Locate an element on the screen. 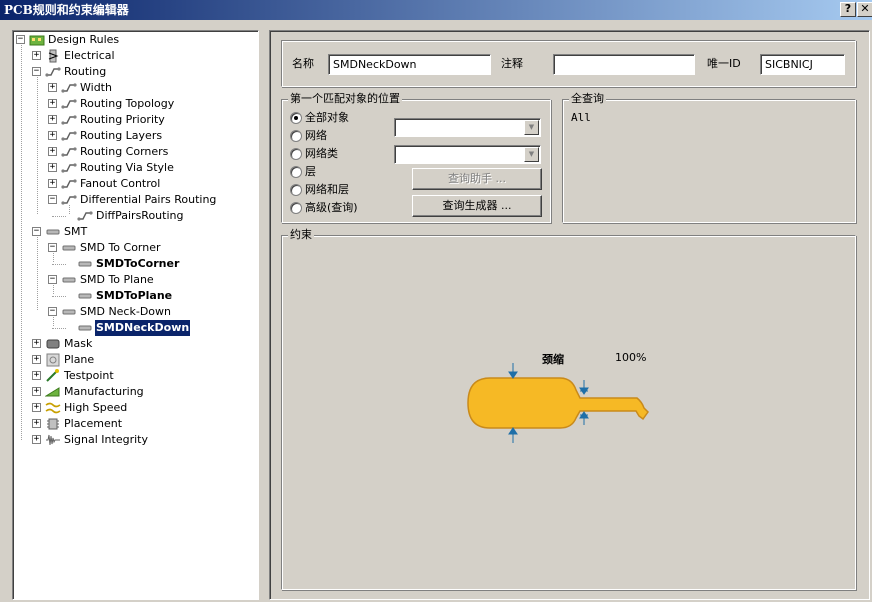 The width and height of the screenshot is (872, 602). tree-item: + Fanout Control is located at coordinates (134, 184).